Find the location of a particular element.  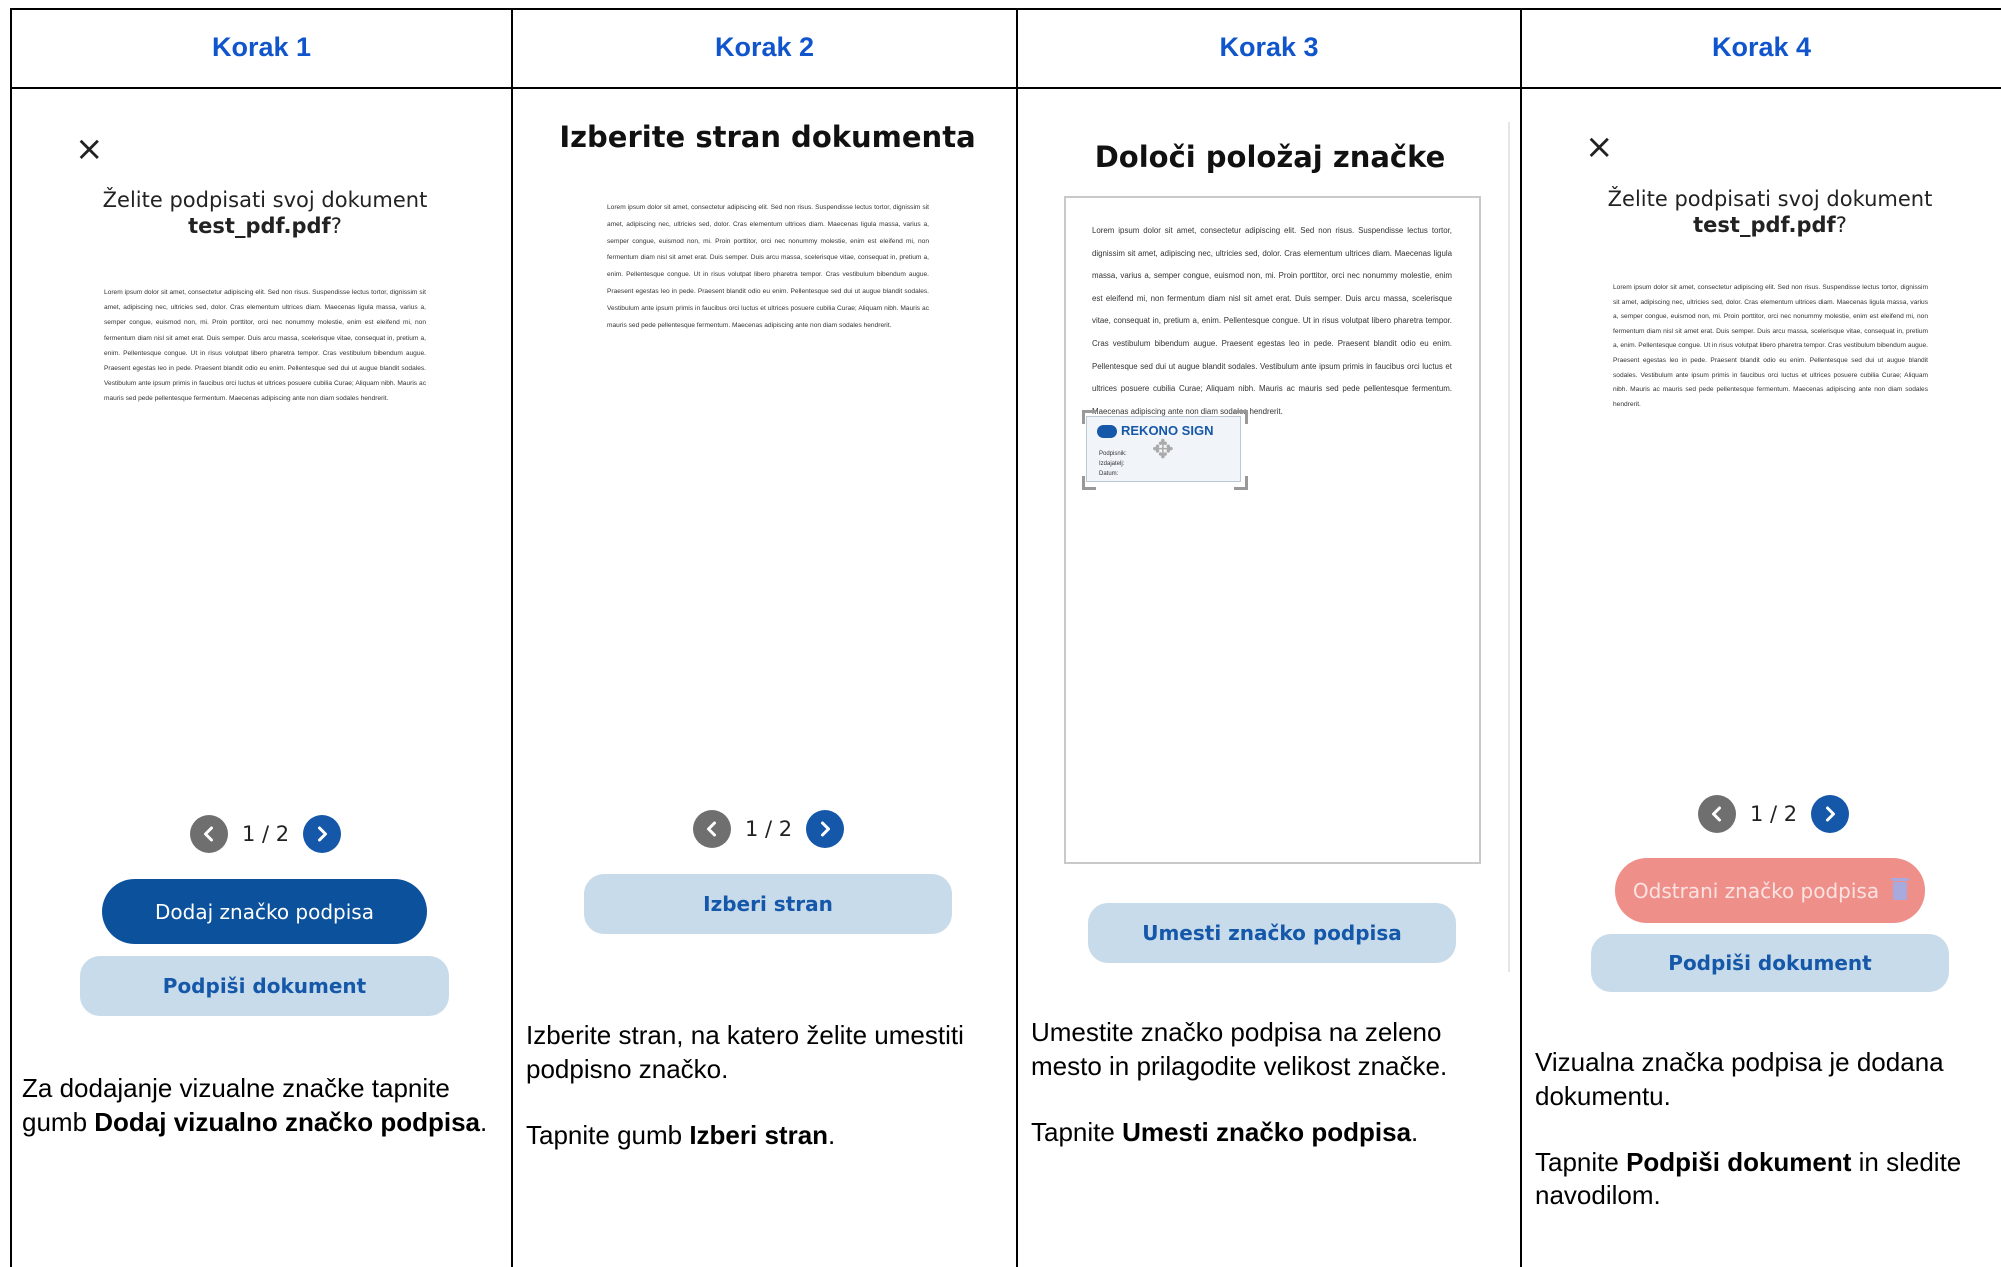

badge-field-signer: Podpisnik: is located at coordinates (1113, 454).